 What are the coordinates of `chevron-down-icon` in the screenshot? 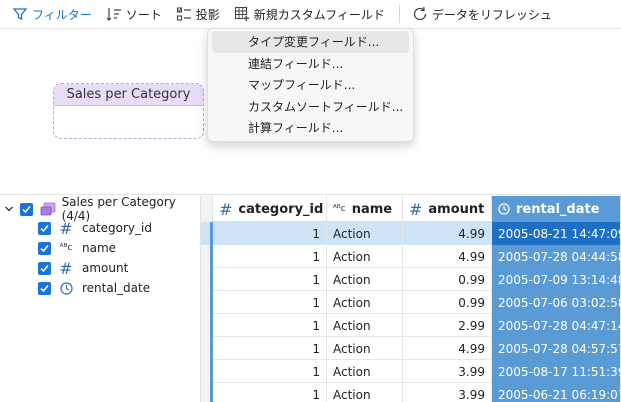 It's located at (9, 209).